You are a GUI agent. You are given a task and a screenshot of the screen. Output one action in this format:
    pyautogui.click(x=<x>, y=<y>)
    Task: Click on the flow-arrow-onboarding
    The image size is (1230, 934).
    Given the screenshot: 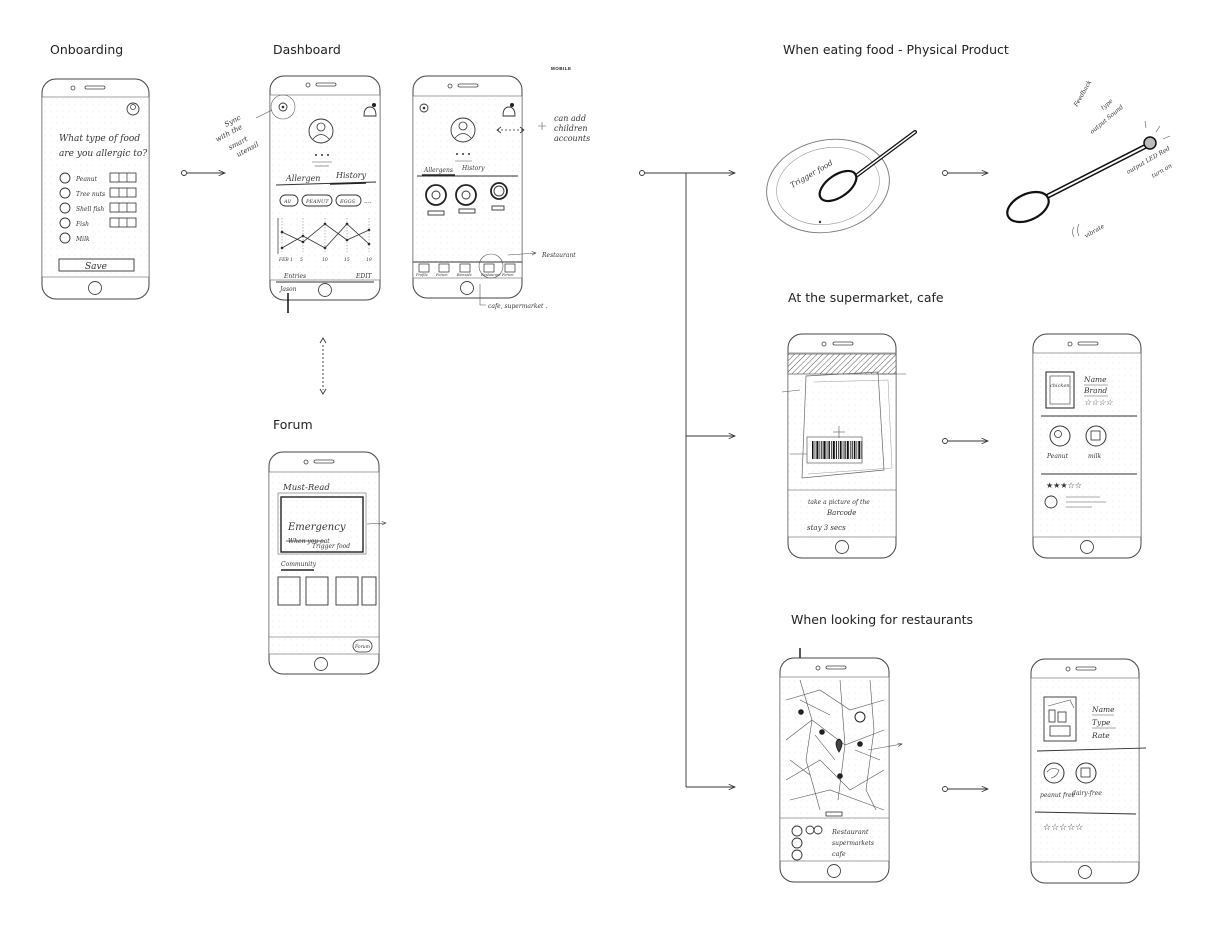 What is the action you would take?
    pyautogui.click(x=184, y=173)
    